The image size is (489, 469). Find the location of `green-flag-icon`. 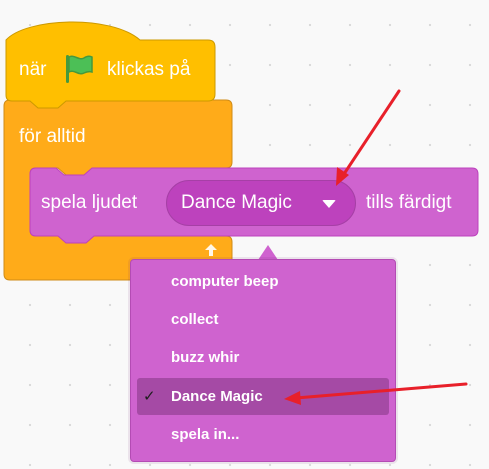

green-flag-icon is located at coordinates (79, 69).